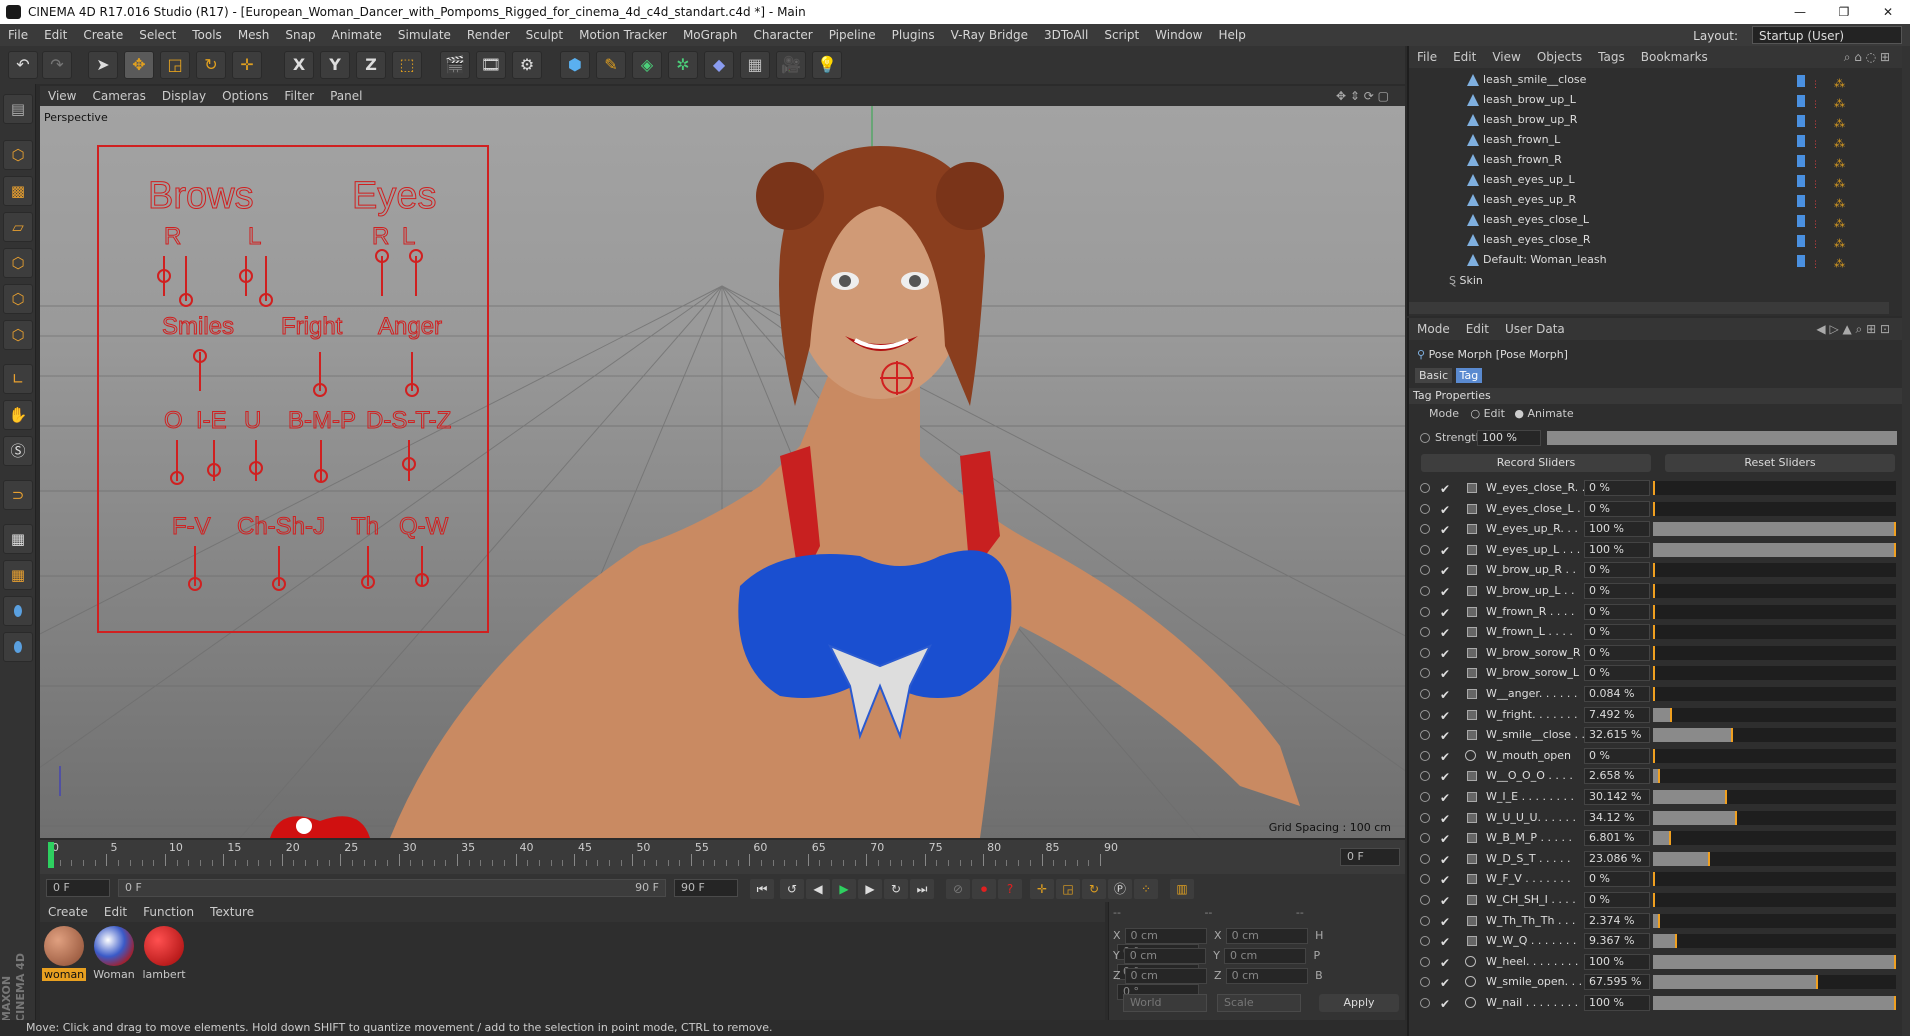  Describe the element at coordinates (254, 35) in the screenshot. I see `menu-mesh: Mesh` at that location.